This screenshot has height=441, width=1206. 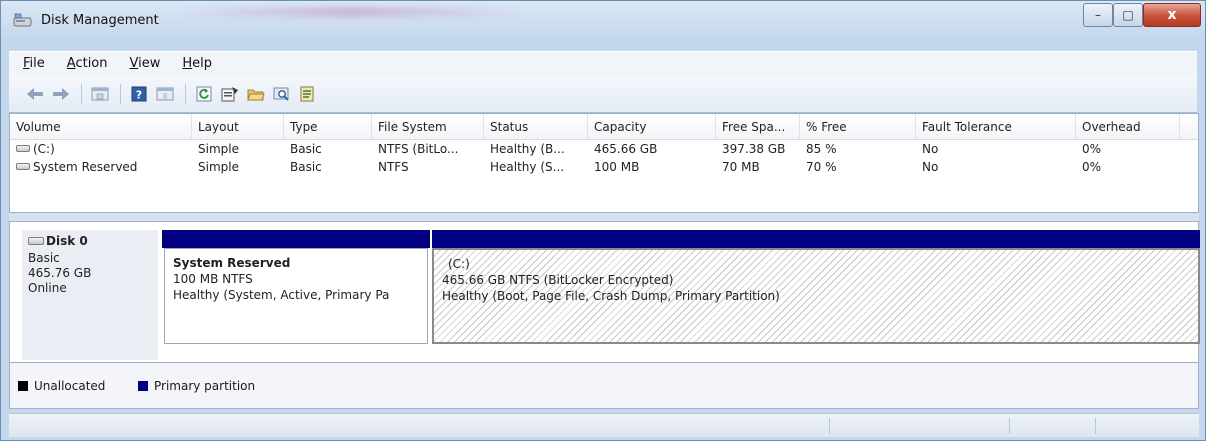 I want to click on disk-name-text: Disk 0, so click(x=67, y=241).